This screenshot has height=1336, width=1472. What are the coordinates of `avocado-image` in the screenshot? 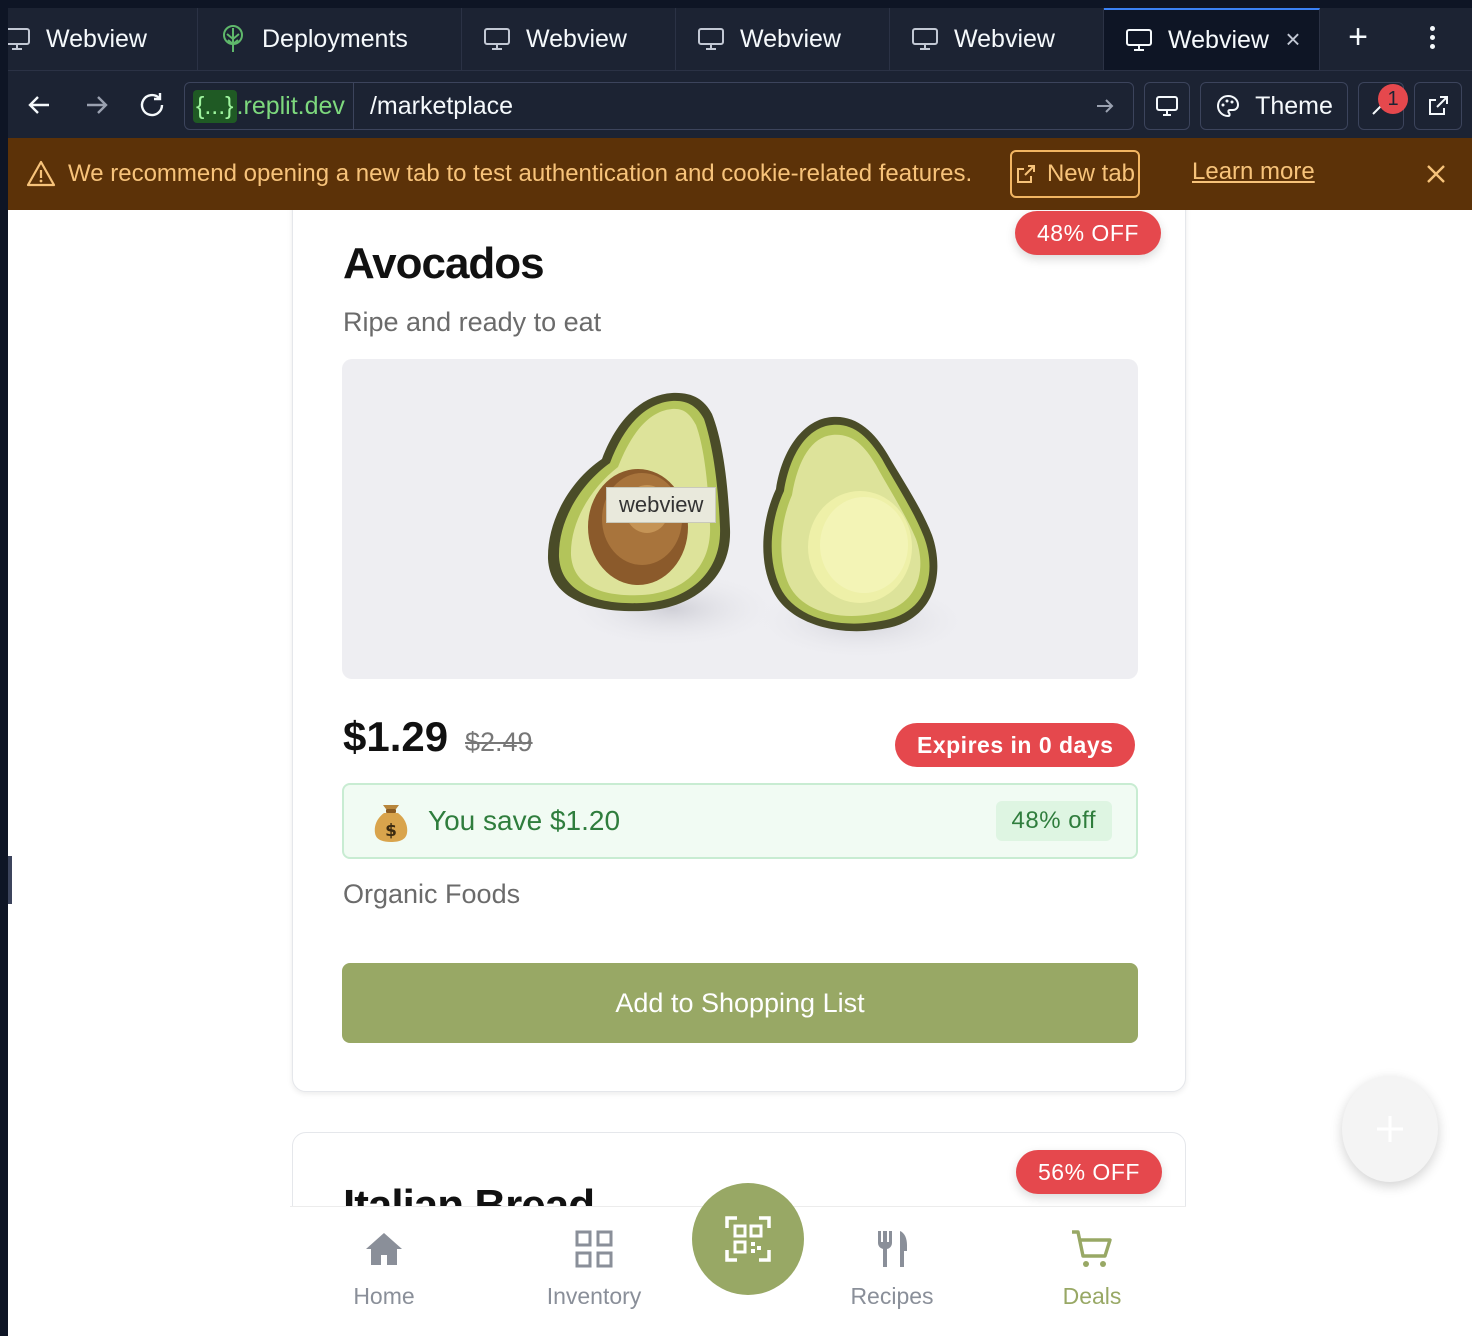 It's located at (759, 526).